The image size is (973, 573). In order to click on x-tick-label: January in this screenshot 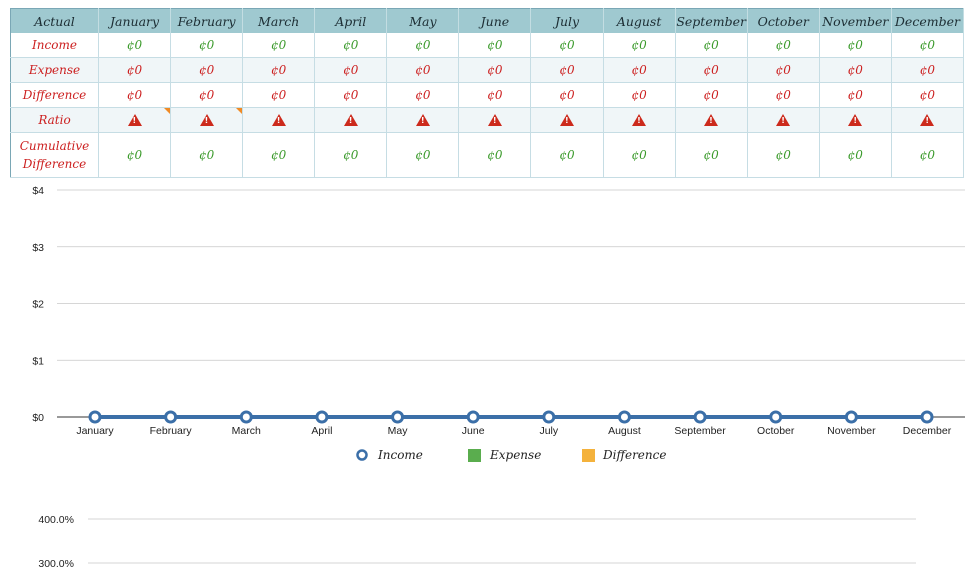, I will do `click(95, 431)`.